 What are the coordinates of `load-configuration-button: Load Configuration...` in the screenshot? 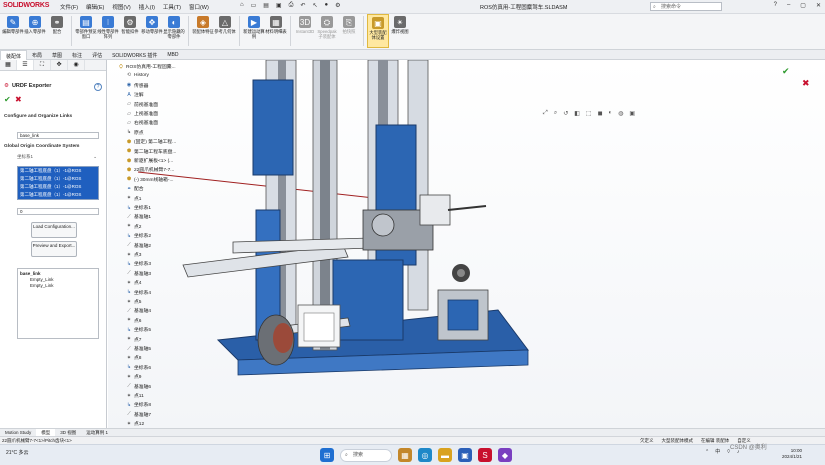 It's located at (54, 230).